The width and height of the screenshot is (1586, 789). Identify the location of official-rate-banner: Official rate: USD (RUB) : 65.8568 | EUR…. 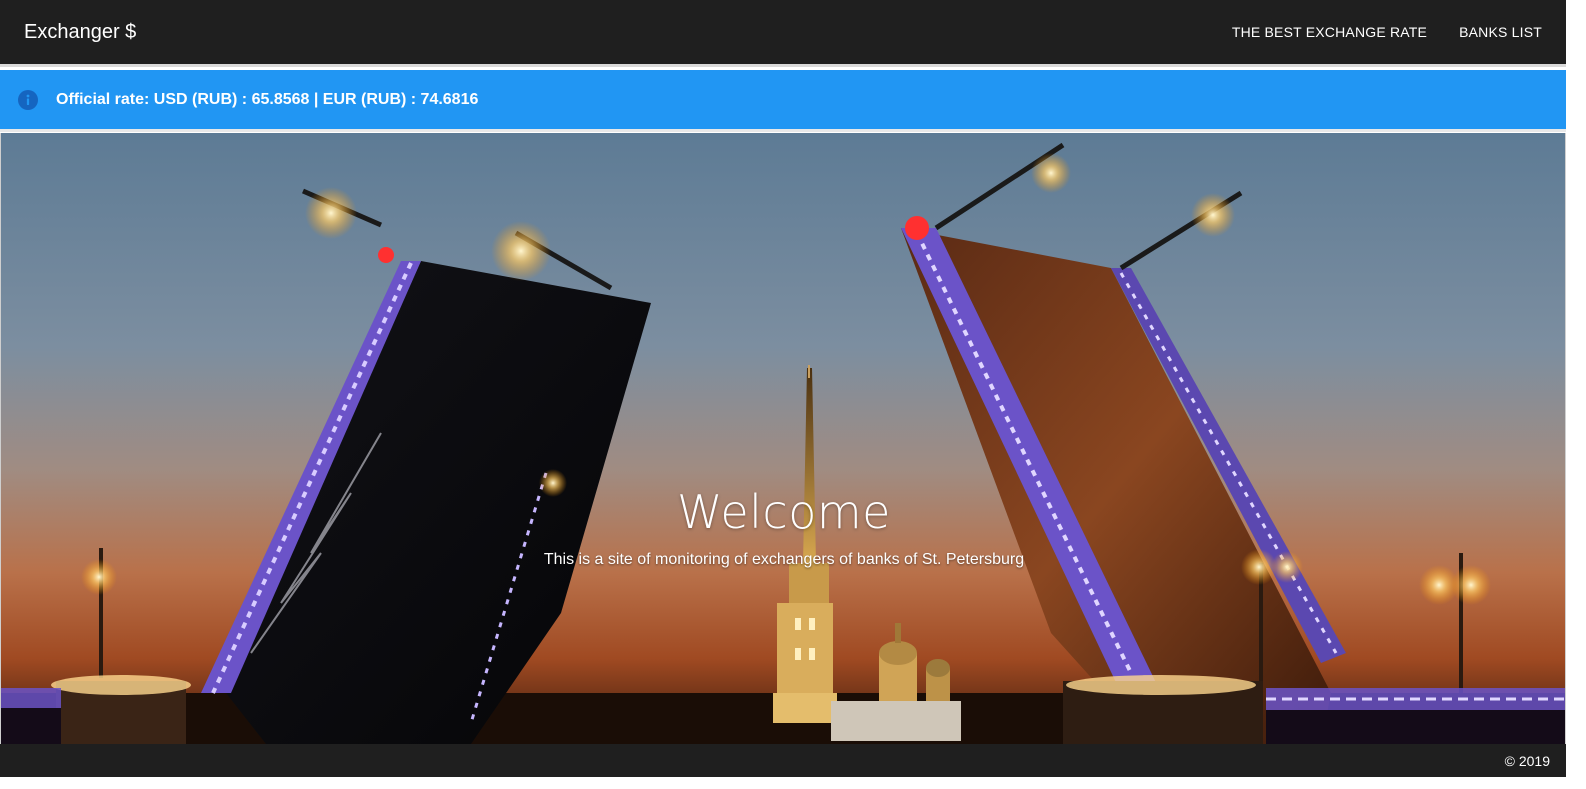
(783, 101).